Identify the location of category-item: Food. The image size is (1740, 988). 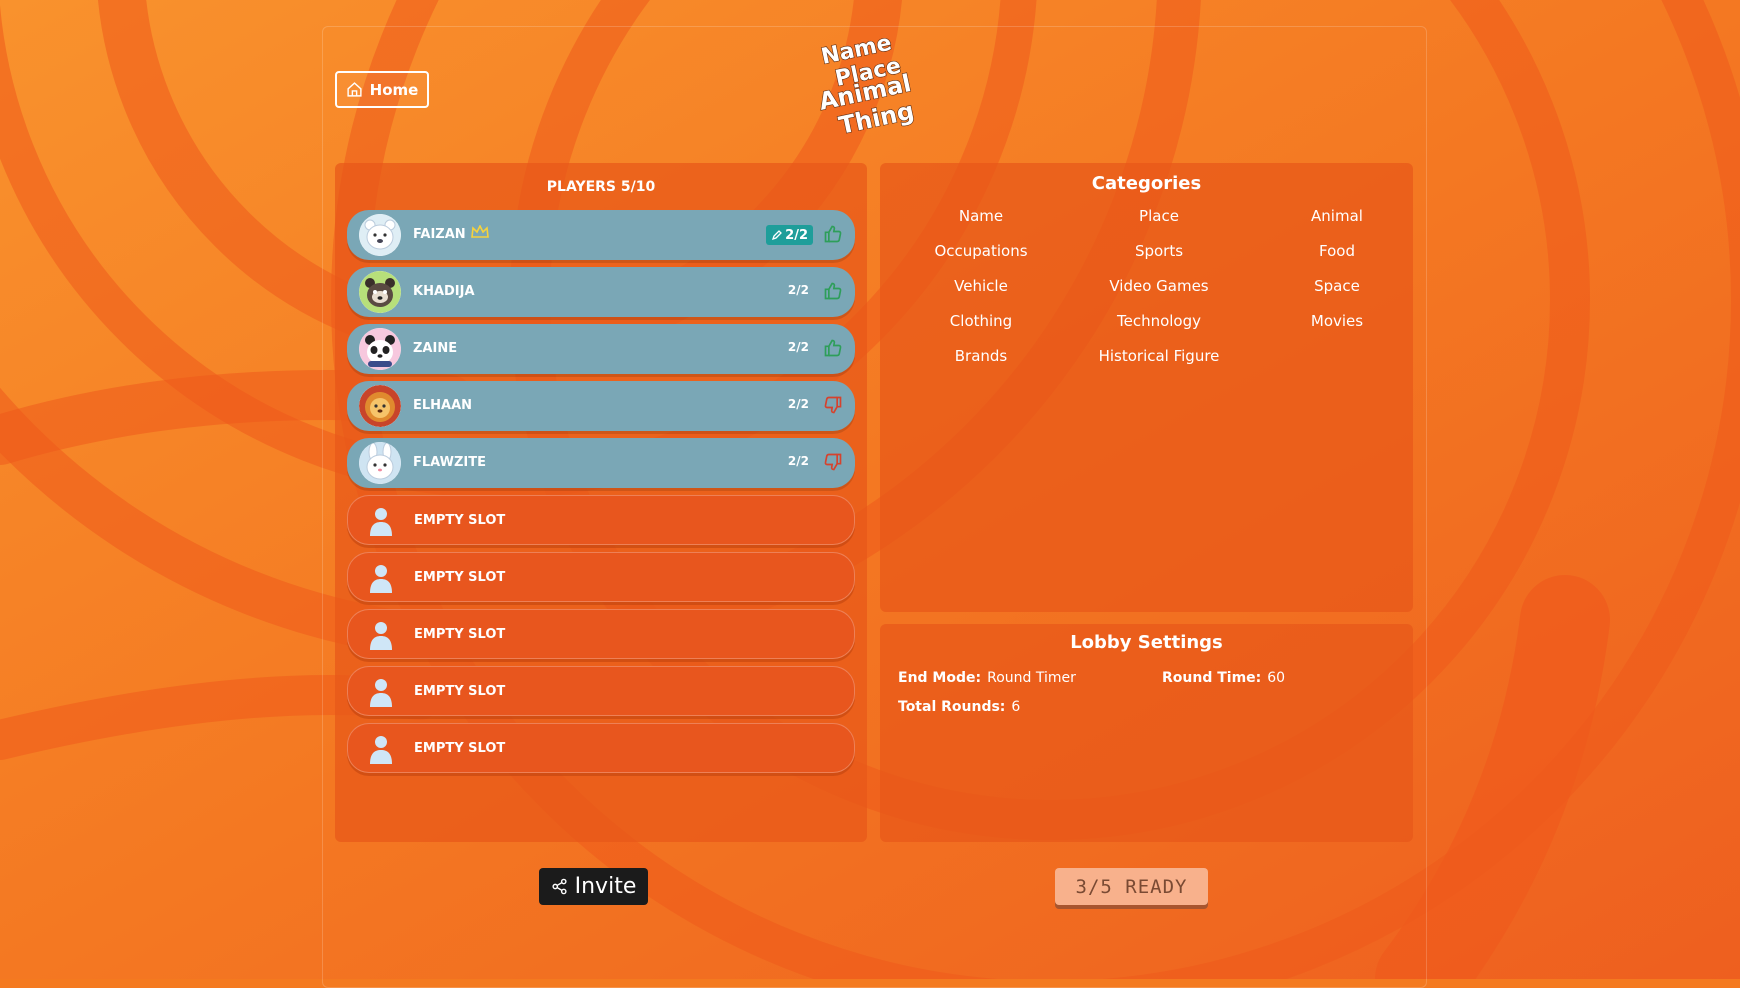
(1337, 251).